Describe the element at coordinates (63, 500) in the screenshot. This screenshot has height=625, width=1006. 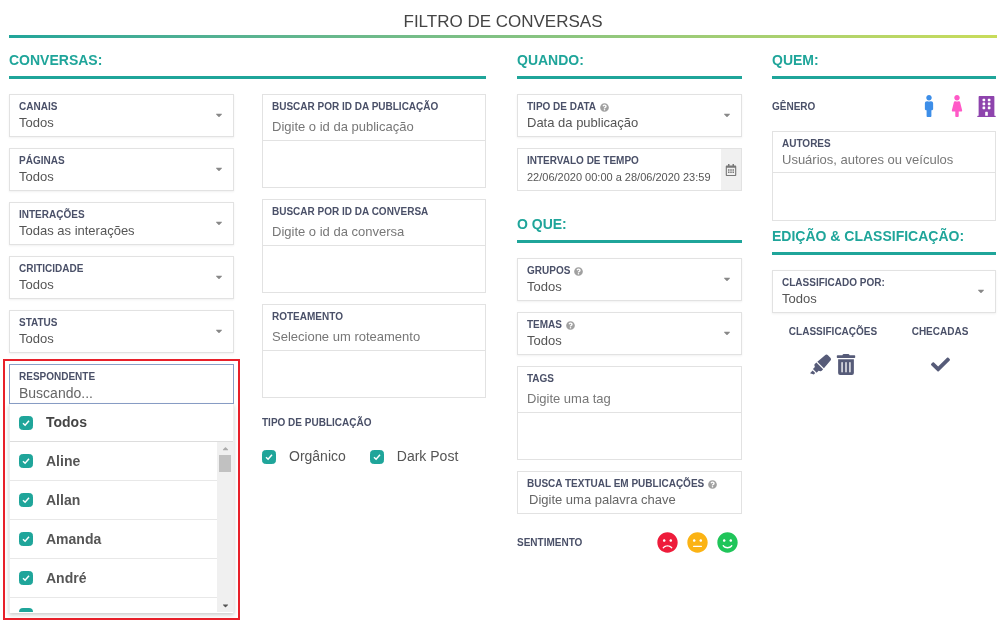
I see `option-label: Allan` at that location.